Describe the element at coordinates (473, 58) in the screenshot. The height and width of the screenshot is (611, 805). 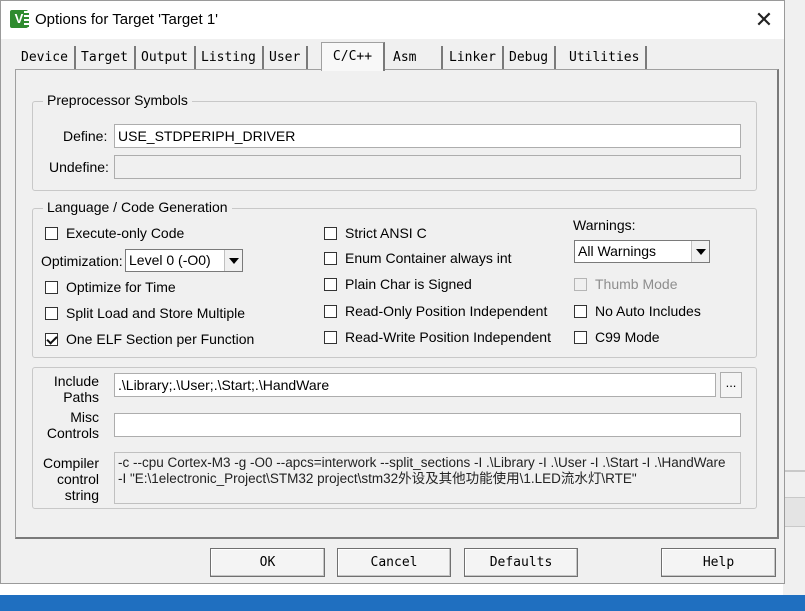
I see `tab-linker: Linker` at that location.